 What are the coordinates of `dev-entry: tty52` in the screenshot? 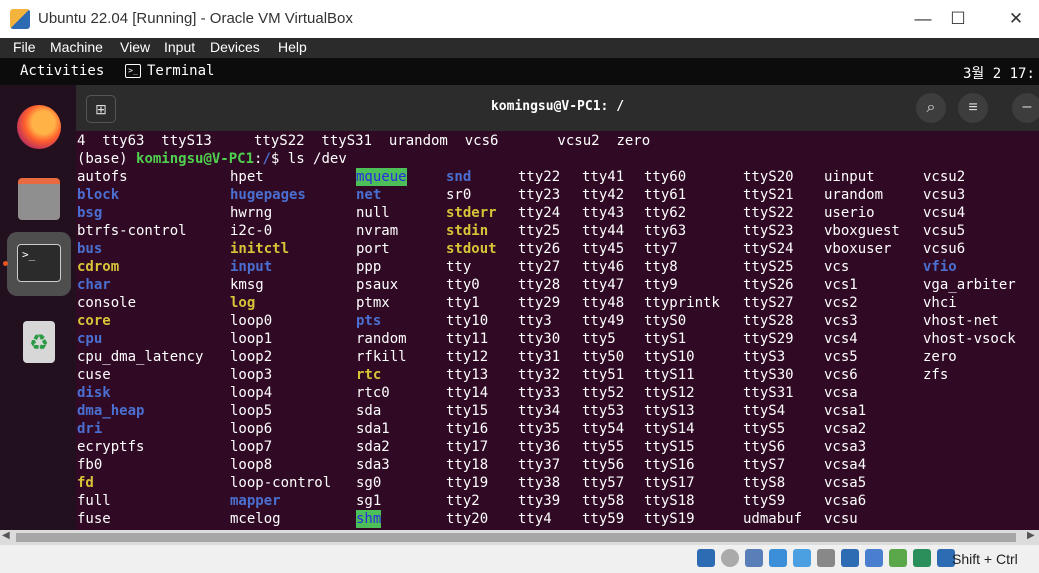 It's located at (603, 393).